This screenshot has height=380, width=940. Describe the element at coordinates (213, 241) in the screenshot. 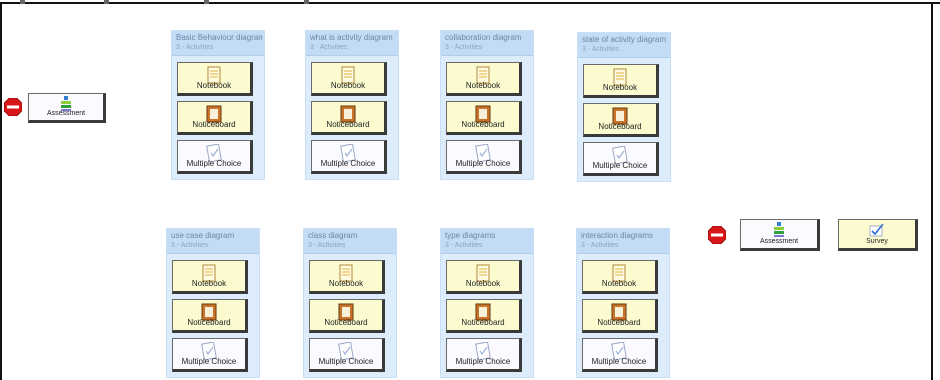

I see `group-header: use case diagram 3 - Activities` at that location.